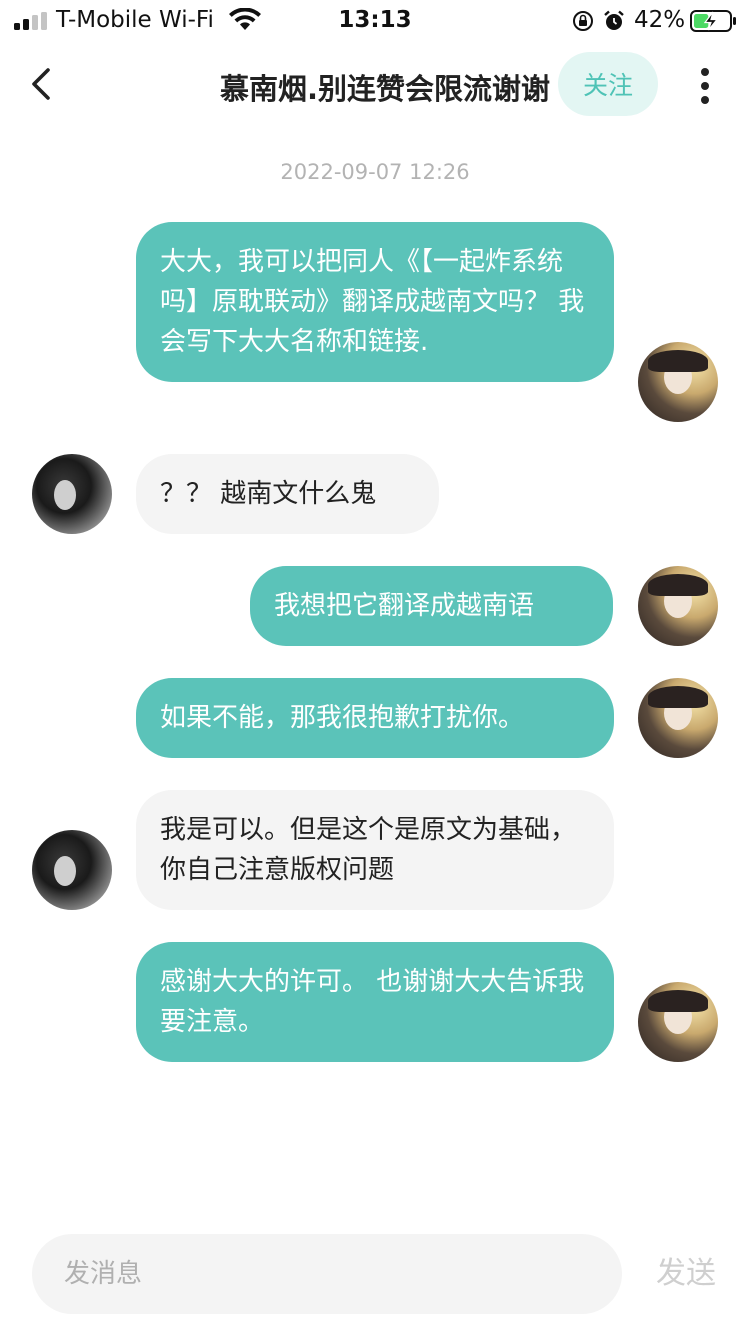  Describe the element at coordinates (608, 84) in the screenshot. I see `follow-button: 关注` at that location.